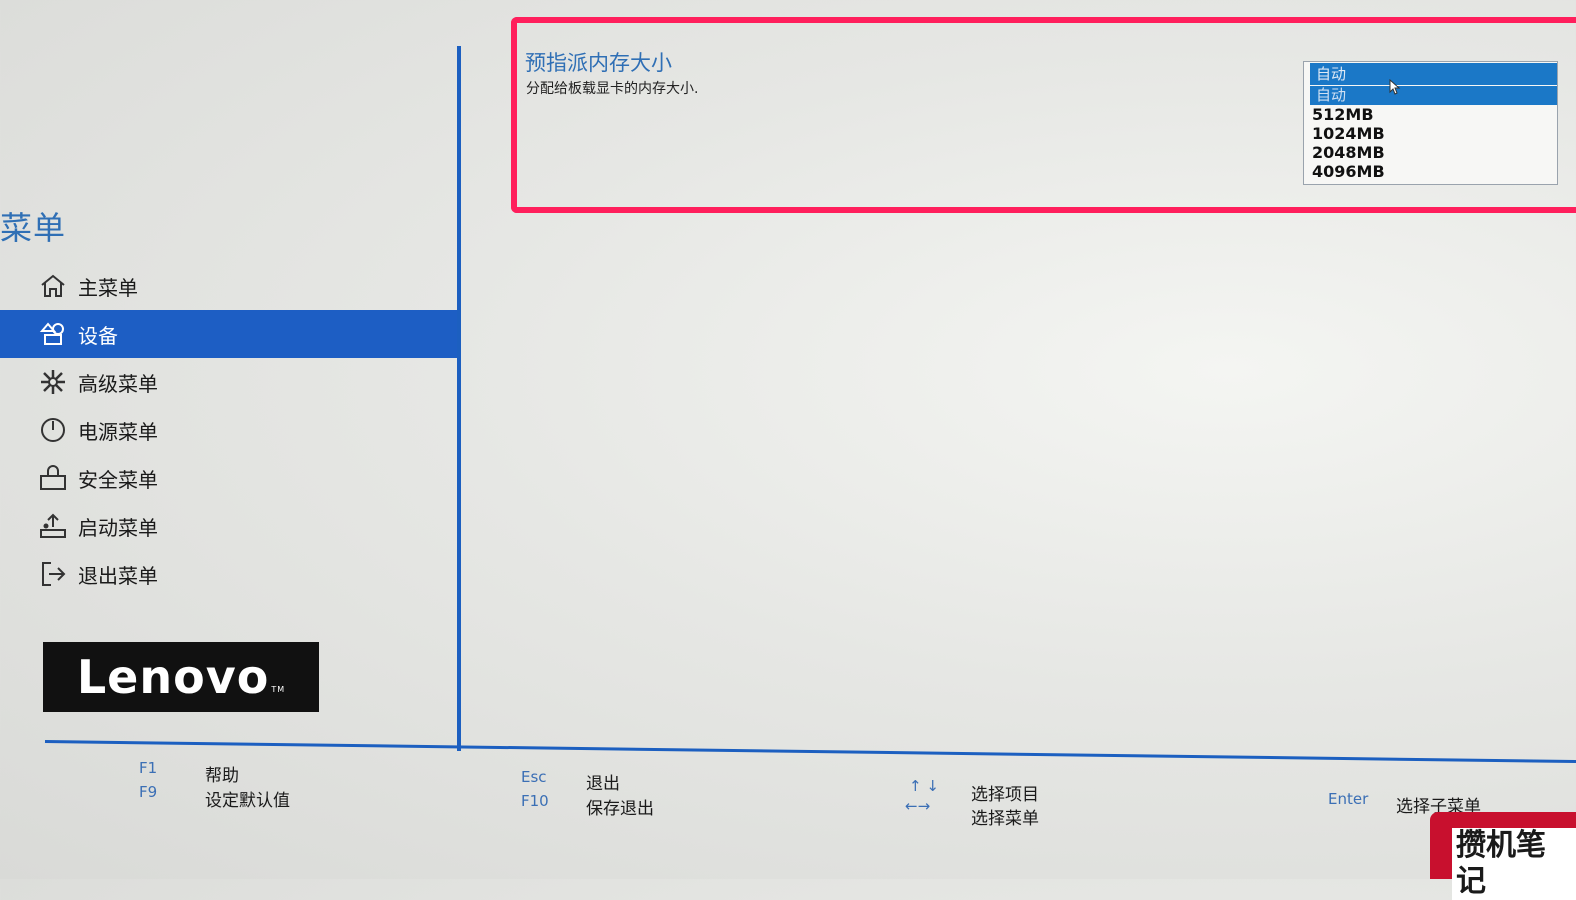 This screenshot has width=1576, height=900. I want to click on esc-label: 退出, so click(603, 784).